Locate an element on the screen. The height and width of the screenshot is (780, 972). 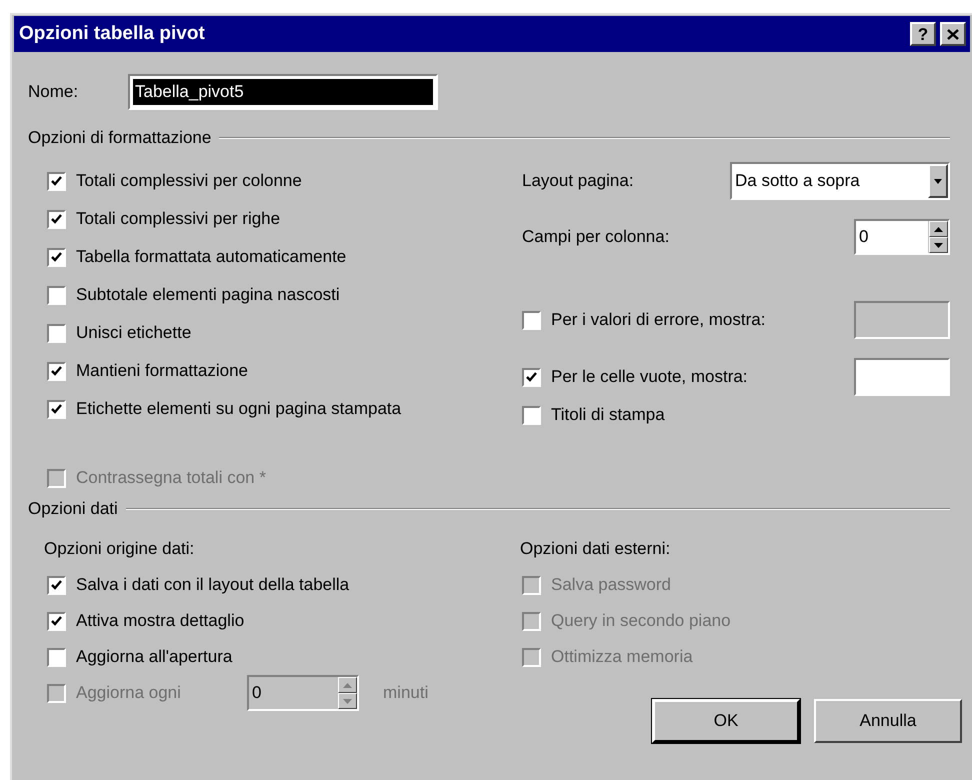
name-label: Nome: is located at coordinates (54, 92).